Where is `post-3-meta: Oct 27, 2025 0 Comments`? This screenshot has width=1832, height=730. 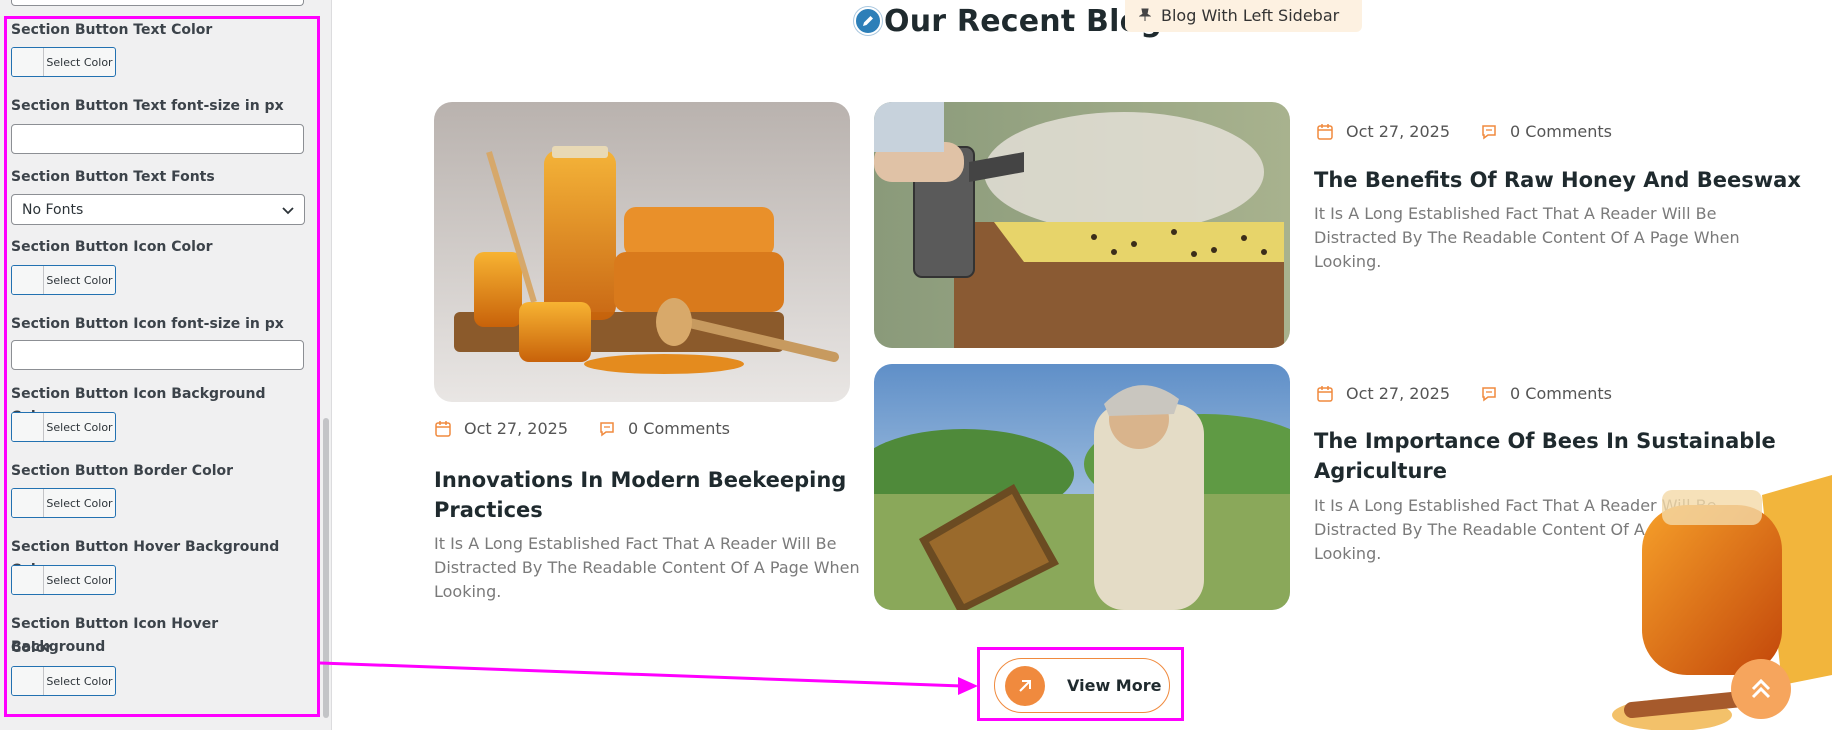
post-3-meta: Oct 27, 2025 0 Comments is located at coordinates (1464, 393).